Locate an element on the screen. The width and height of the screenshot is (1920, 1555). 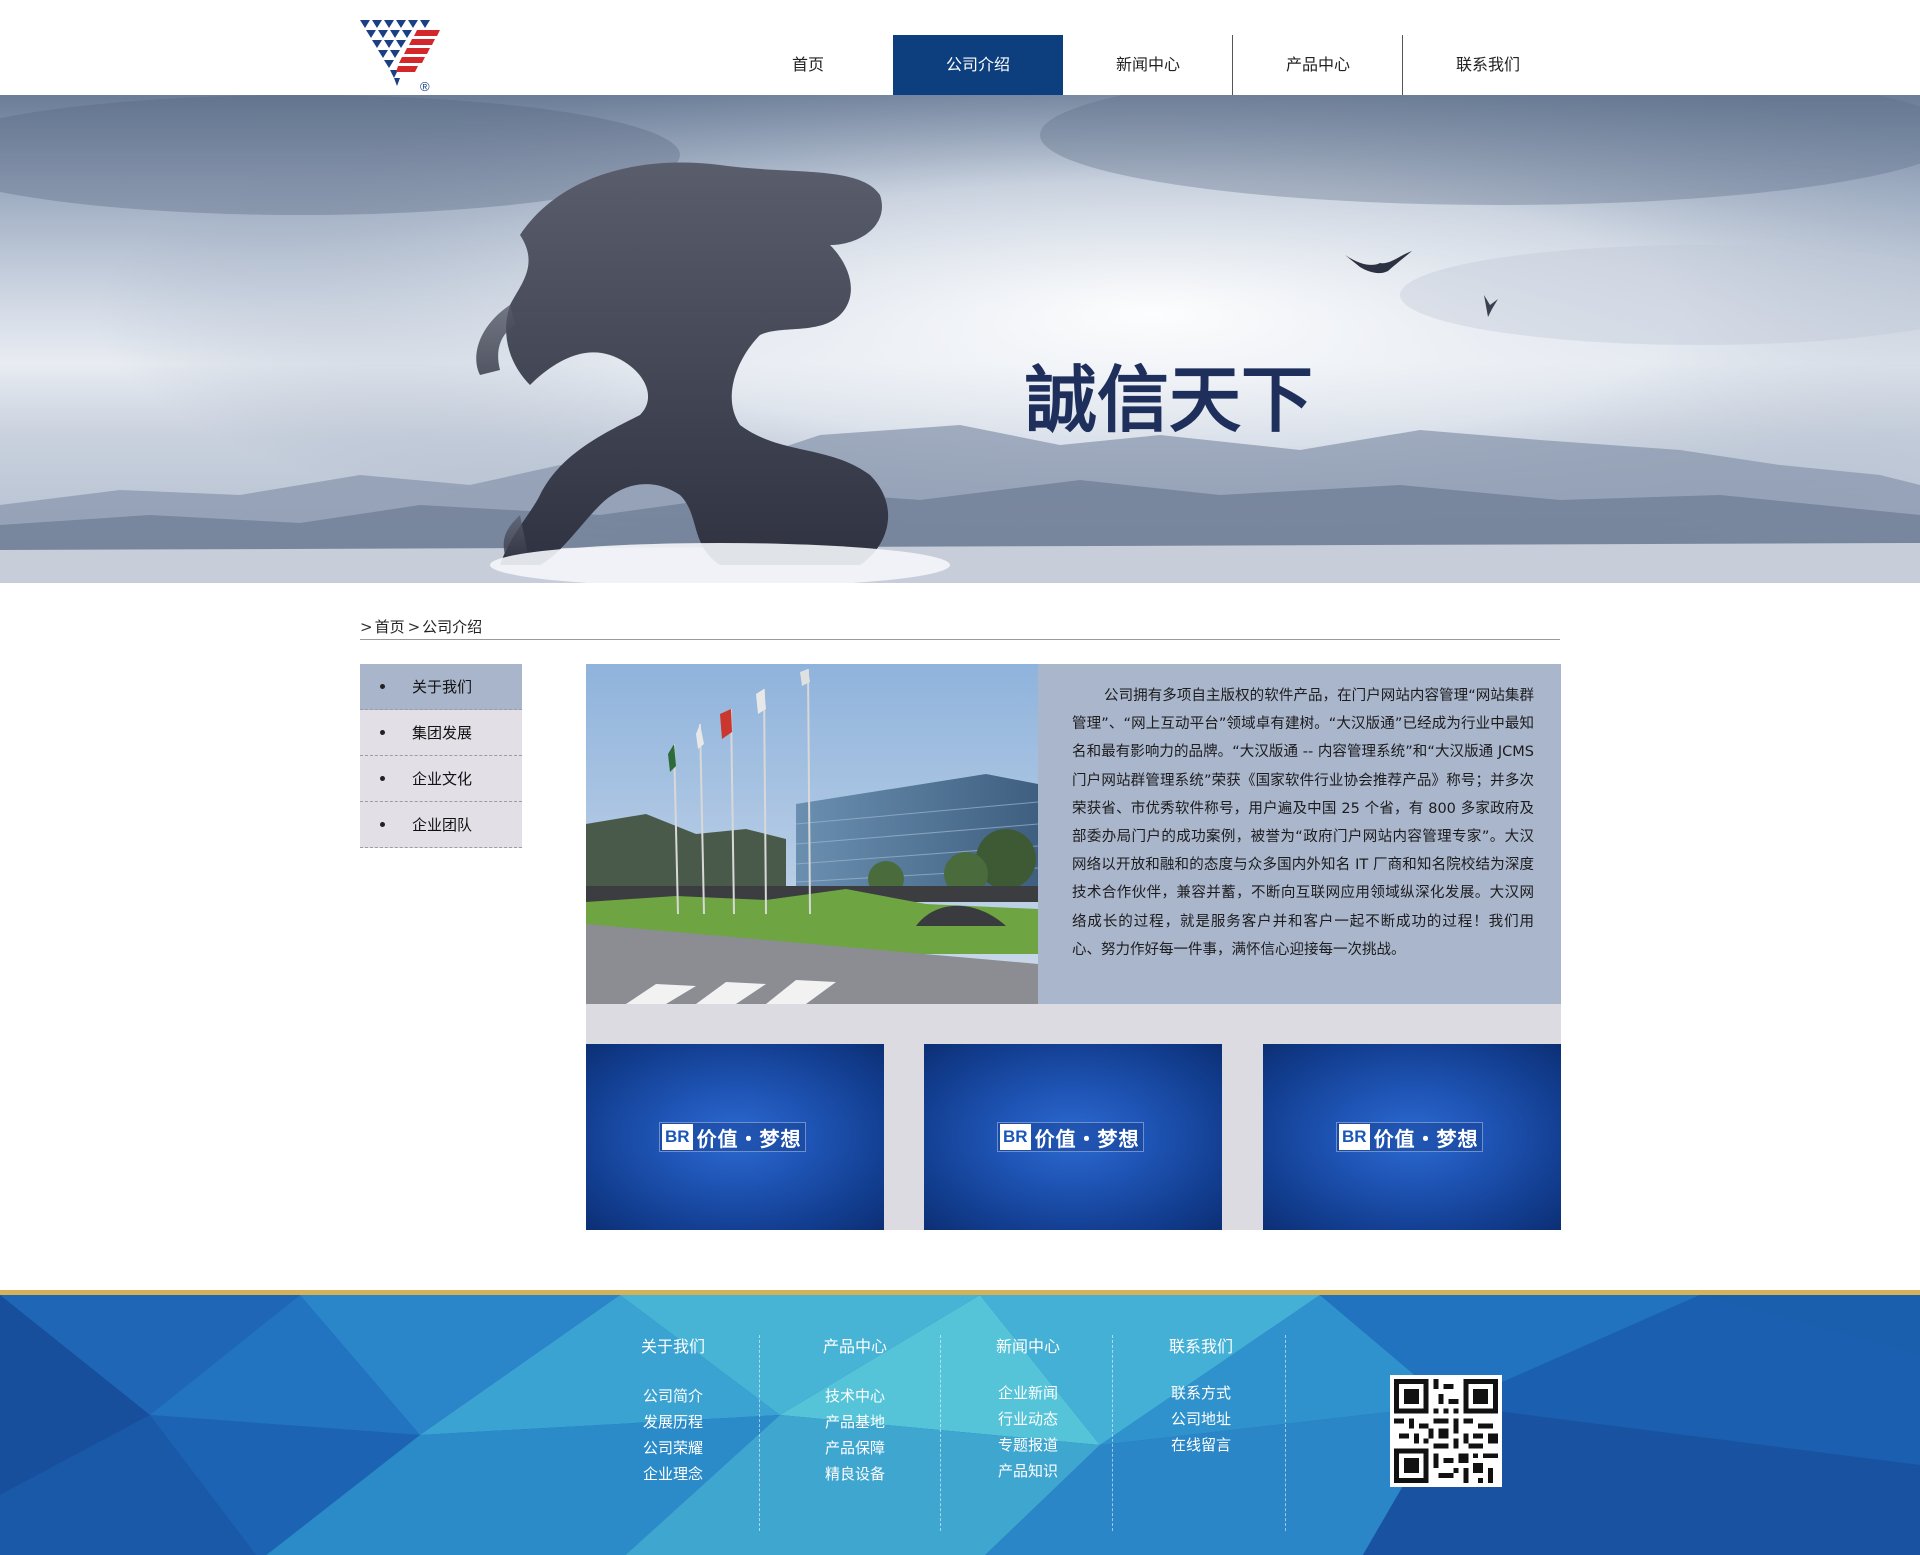
sidebar-item-corporate-culture: 企业文化 is located at coordinates (441, 779).